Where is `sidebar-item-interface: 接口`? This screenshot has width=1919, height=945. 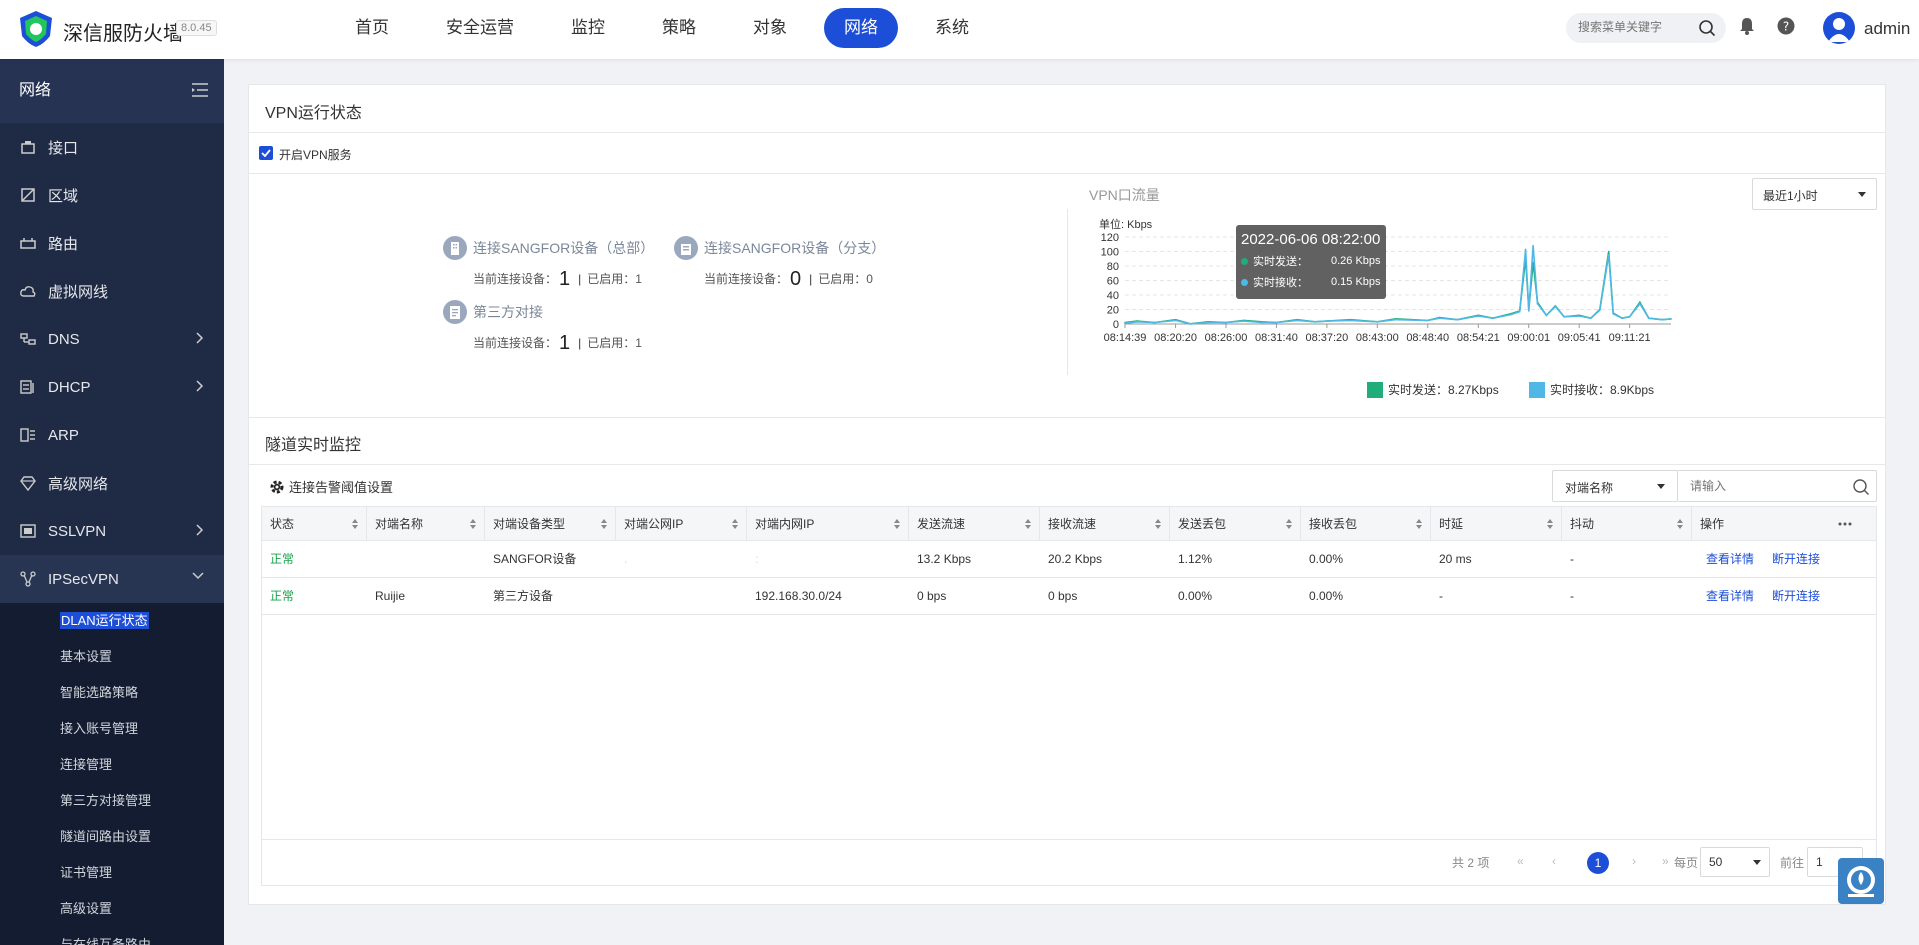 sidebar-item-interface: 接口 is located at coordinates (112, 147).